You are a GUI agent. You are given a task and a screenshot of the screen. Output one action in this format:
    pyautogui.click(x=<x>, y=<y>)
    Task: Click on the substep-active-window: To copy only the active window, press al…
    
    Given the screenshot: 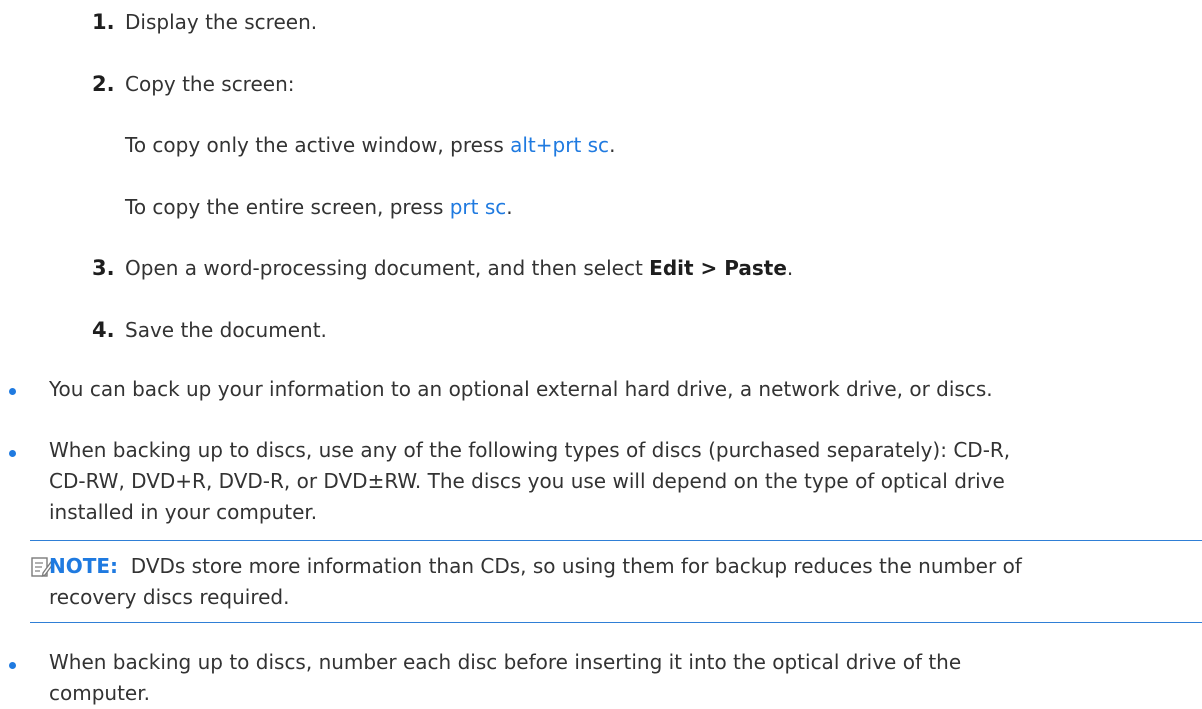 What is the action you would take?
    pyautogui.click(x=370, y=145)
    